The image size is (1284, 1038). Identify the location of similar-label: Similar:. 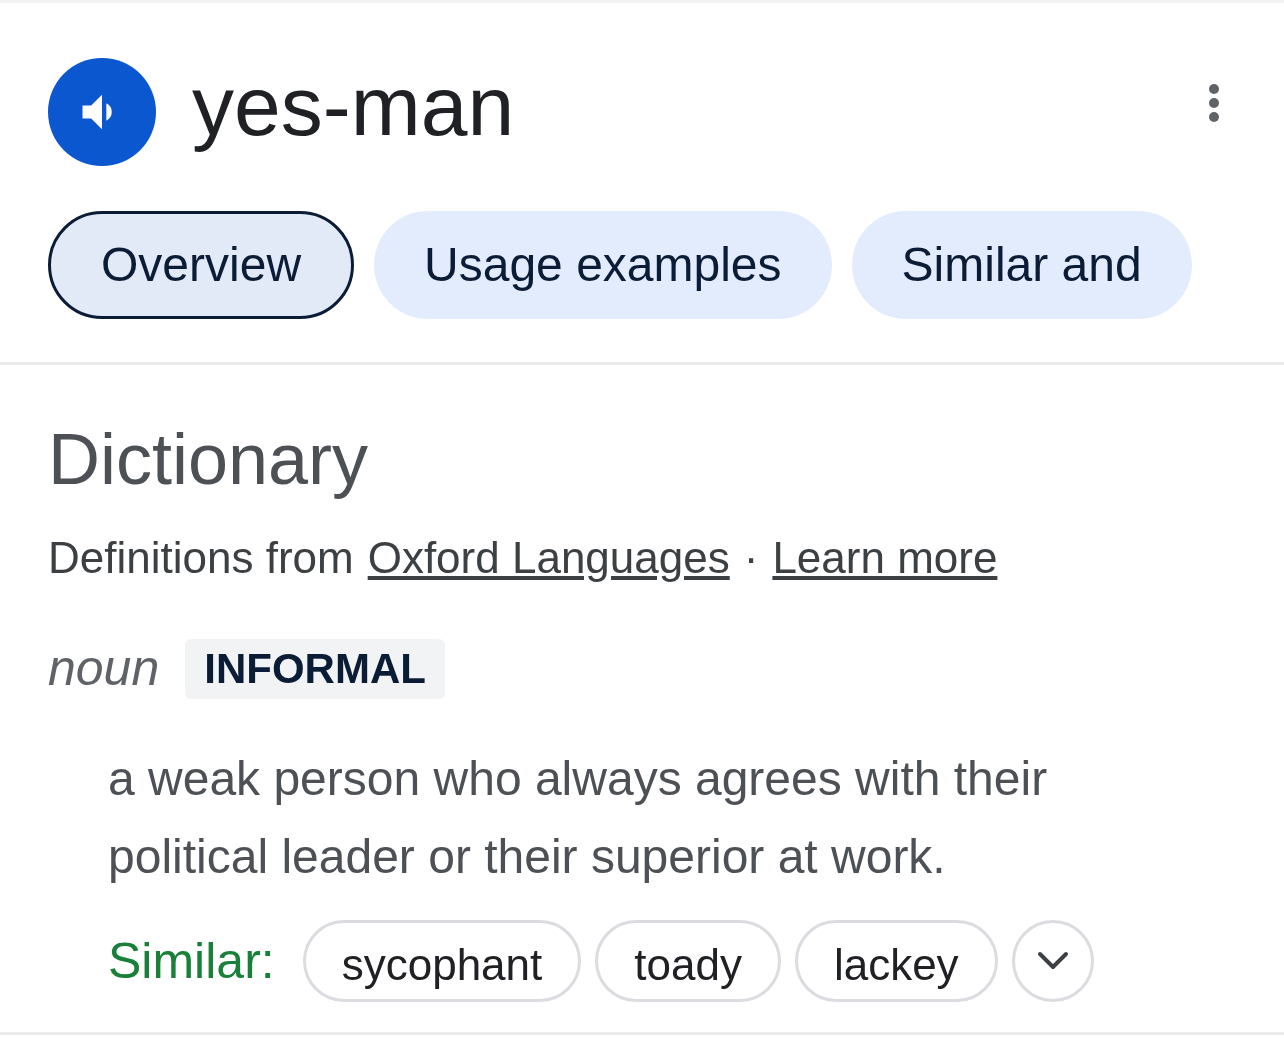
(191, 961).